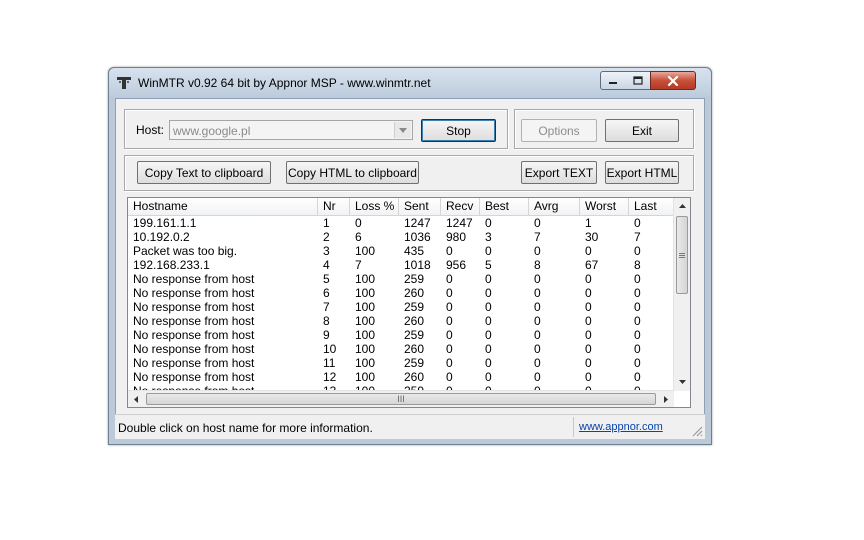 This screenshot has height=540, width=864. Describe the element at coordinates (414, 377) in the screenshot. I see `table-cell: 260` at that location.